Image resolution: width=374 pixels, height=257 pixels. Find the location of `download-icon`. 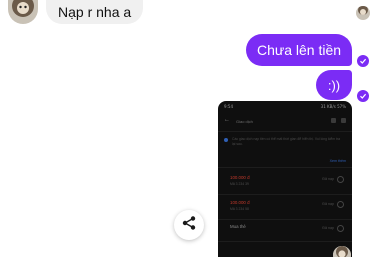

download-icon is located at coordinates (333, 120).